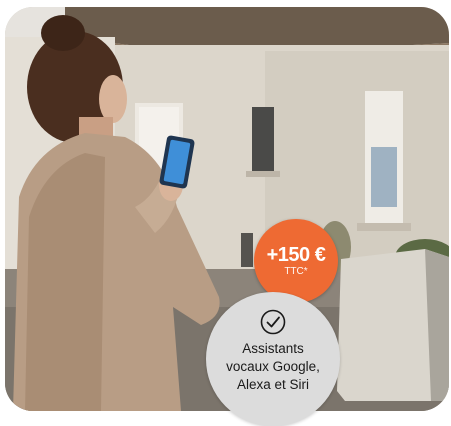 This screenshot has height=426, width=451. Describe the element at coordinates (296, 271) in the screenshot. I see `price-note: TTC*` at that location.